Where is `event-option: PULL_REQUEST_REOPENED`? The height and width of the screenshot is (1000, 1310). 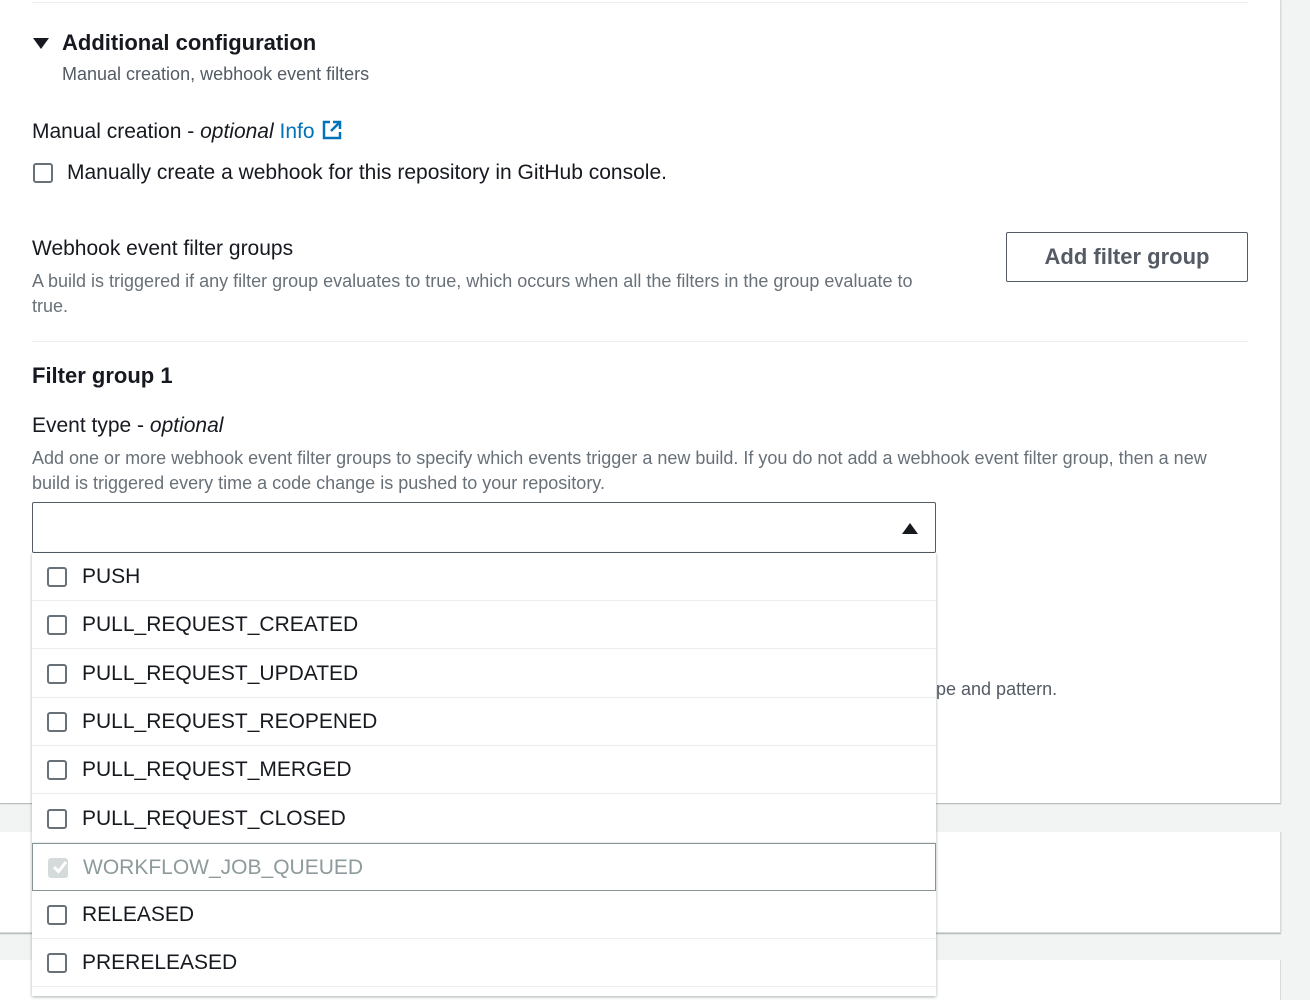
event-option: PULL_REQUEST_REOPENED is located at coordinates (484, 722).